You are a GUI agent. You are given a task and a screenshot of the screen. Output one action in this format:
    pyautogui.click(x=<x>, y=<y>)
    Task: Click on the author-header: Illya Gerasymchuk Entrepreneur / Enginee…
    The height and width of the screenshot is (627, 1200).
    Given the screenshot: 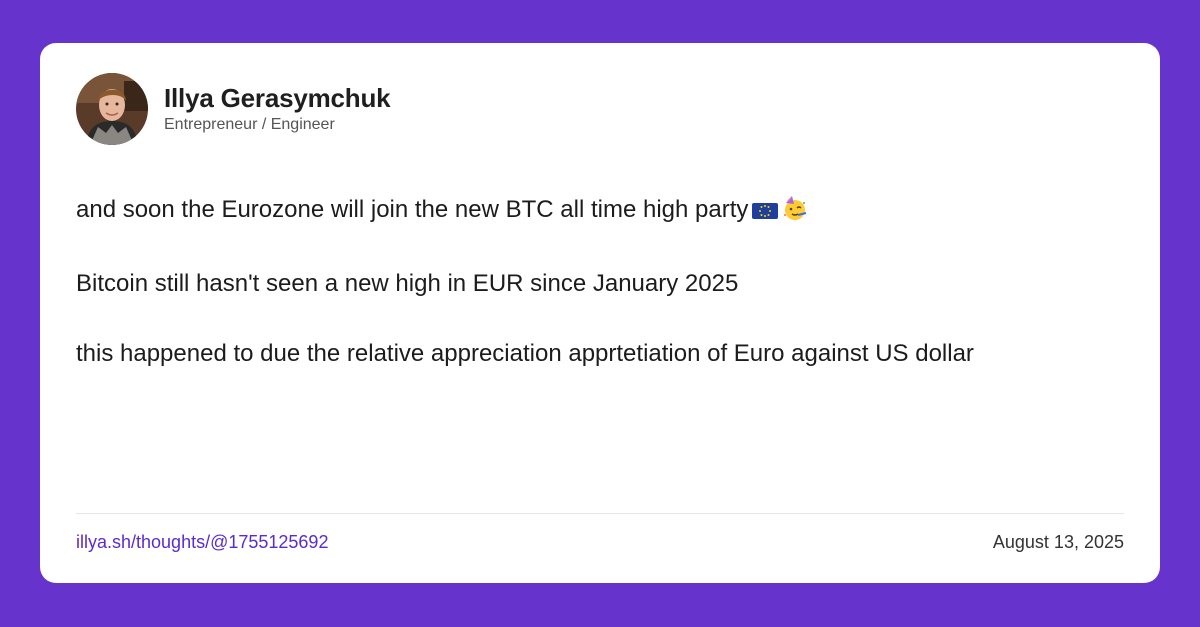 What is the action you would take?
    pyautogui.click(x=233, y=109)
    